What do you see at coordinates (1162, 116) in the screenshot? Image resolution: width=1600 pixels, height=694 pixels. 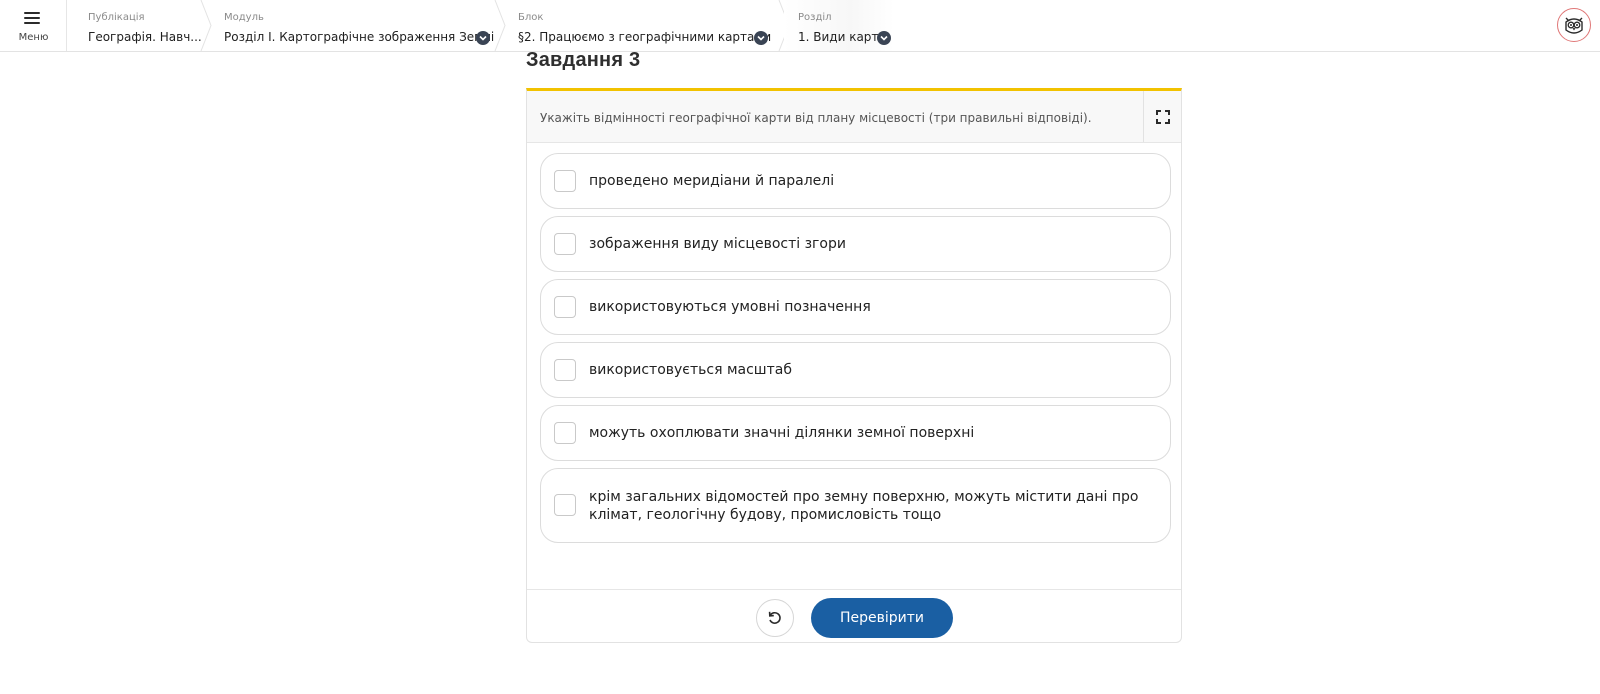 I see `fullscreen-icon` at bounding box center [1162, 116].